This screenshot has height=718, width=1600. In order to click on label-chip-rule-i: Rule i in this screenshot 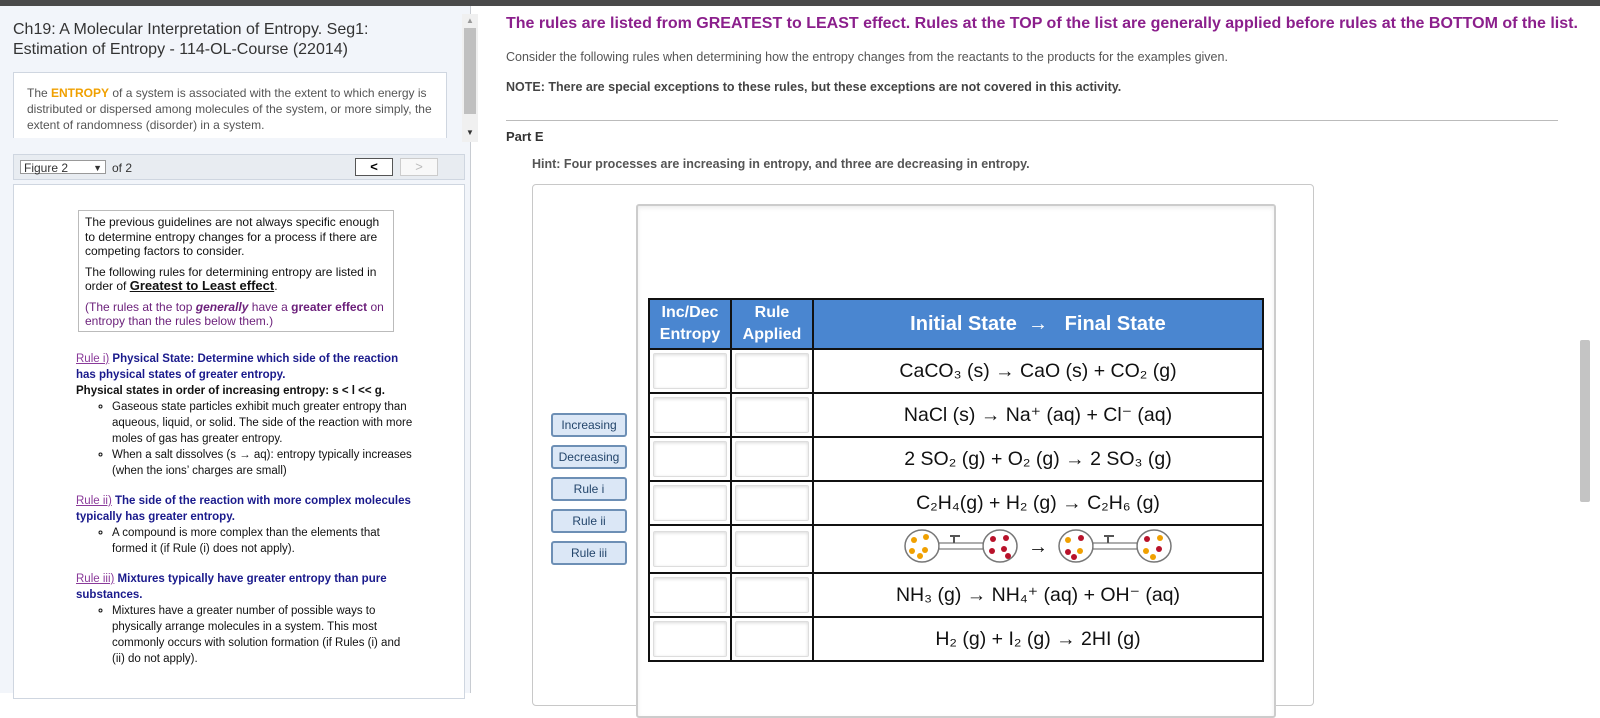, I will do `click(589, 489)`.